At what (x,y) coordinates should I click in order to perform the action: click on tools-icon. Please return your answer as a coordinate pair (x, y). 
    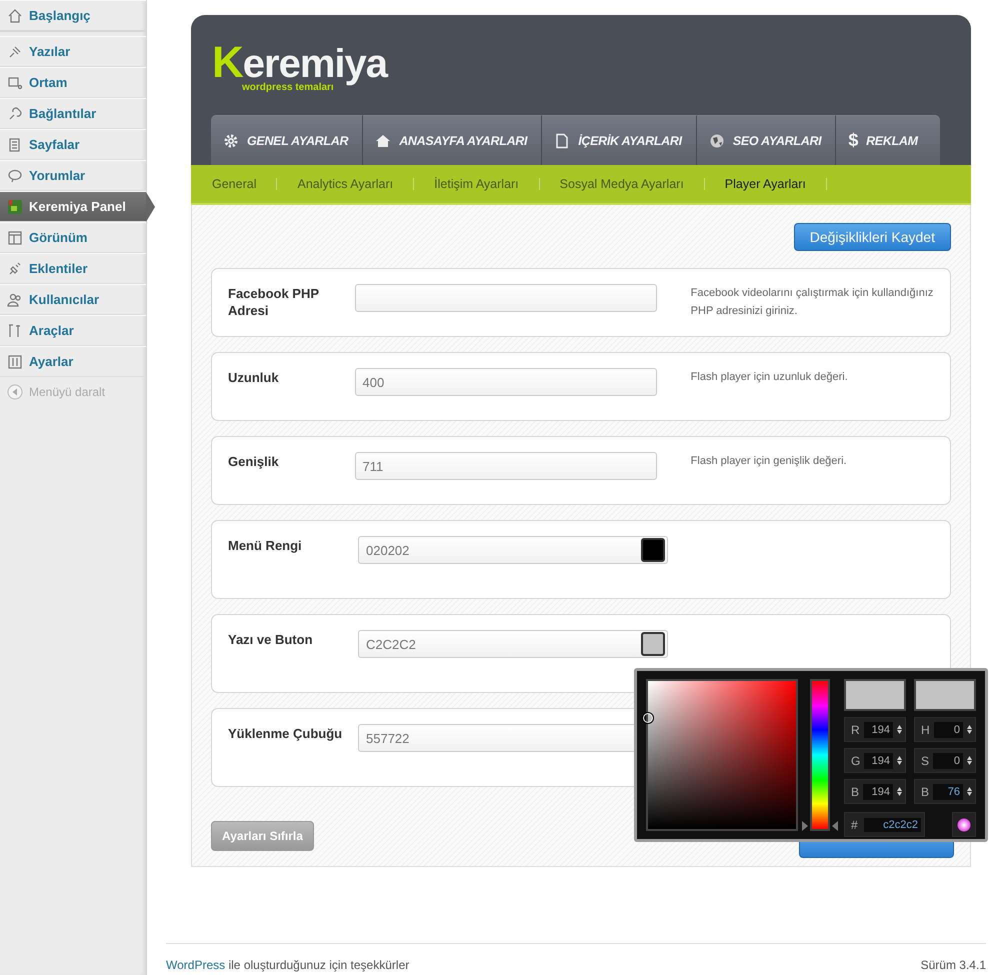
    Looking at the image, I should click on (15, 330).